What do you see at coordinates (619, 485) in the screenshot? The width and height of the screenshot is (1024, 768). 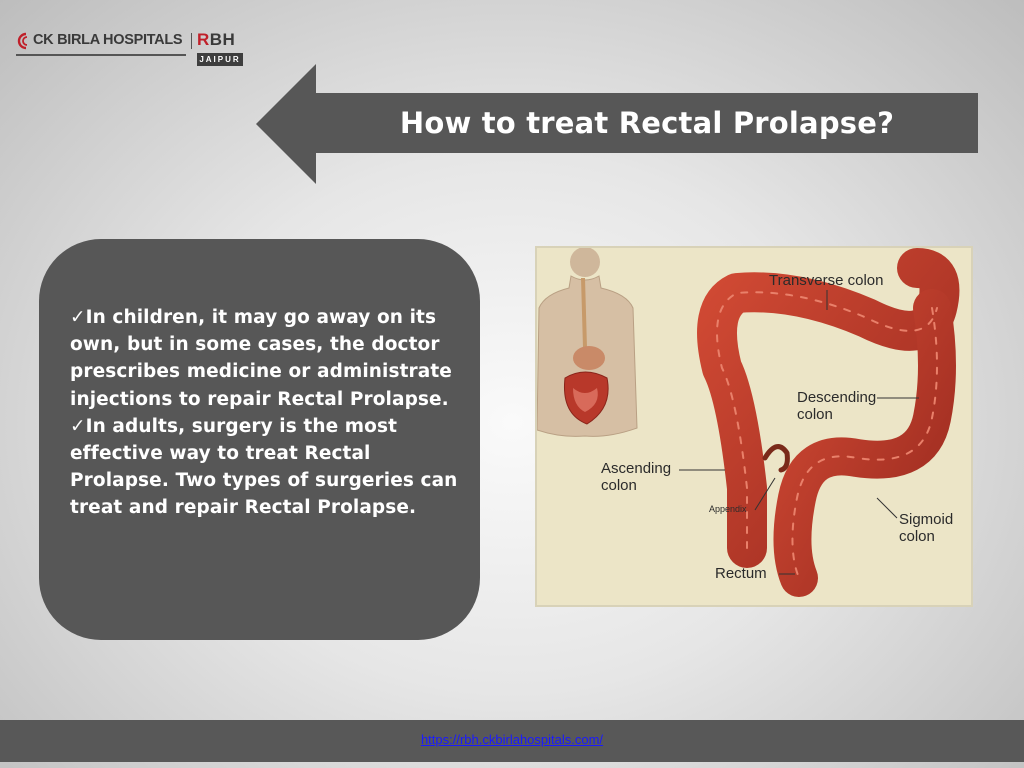 I see `label-ascending-2: colon` at bounding box center [619, 485].